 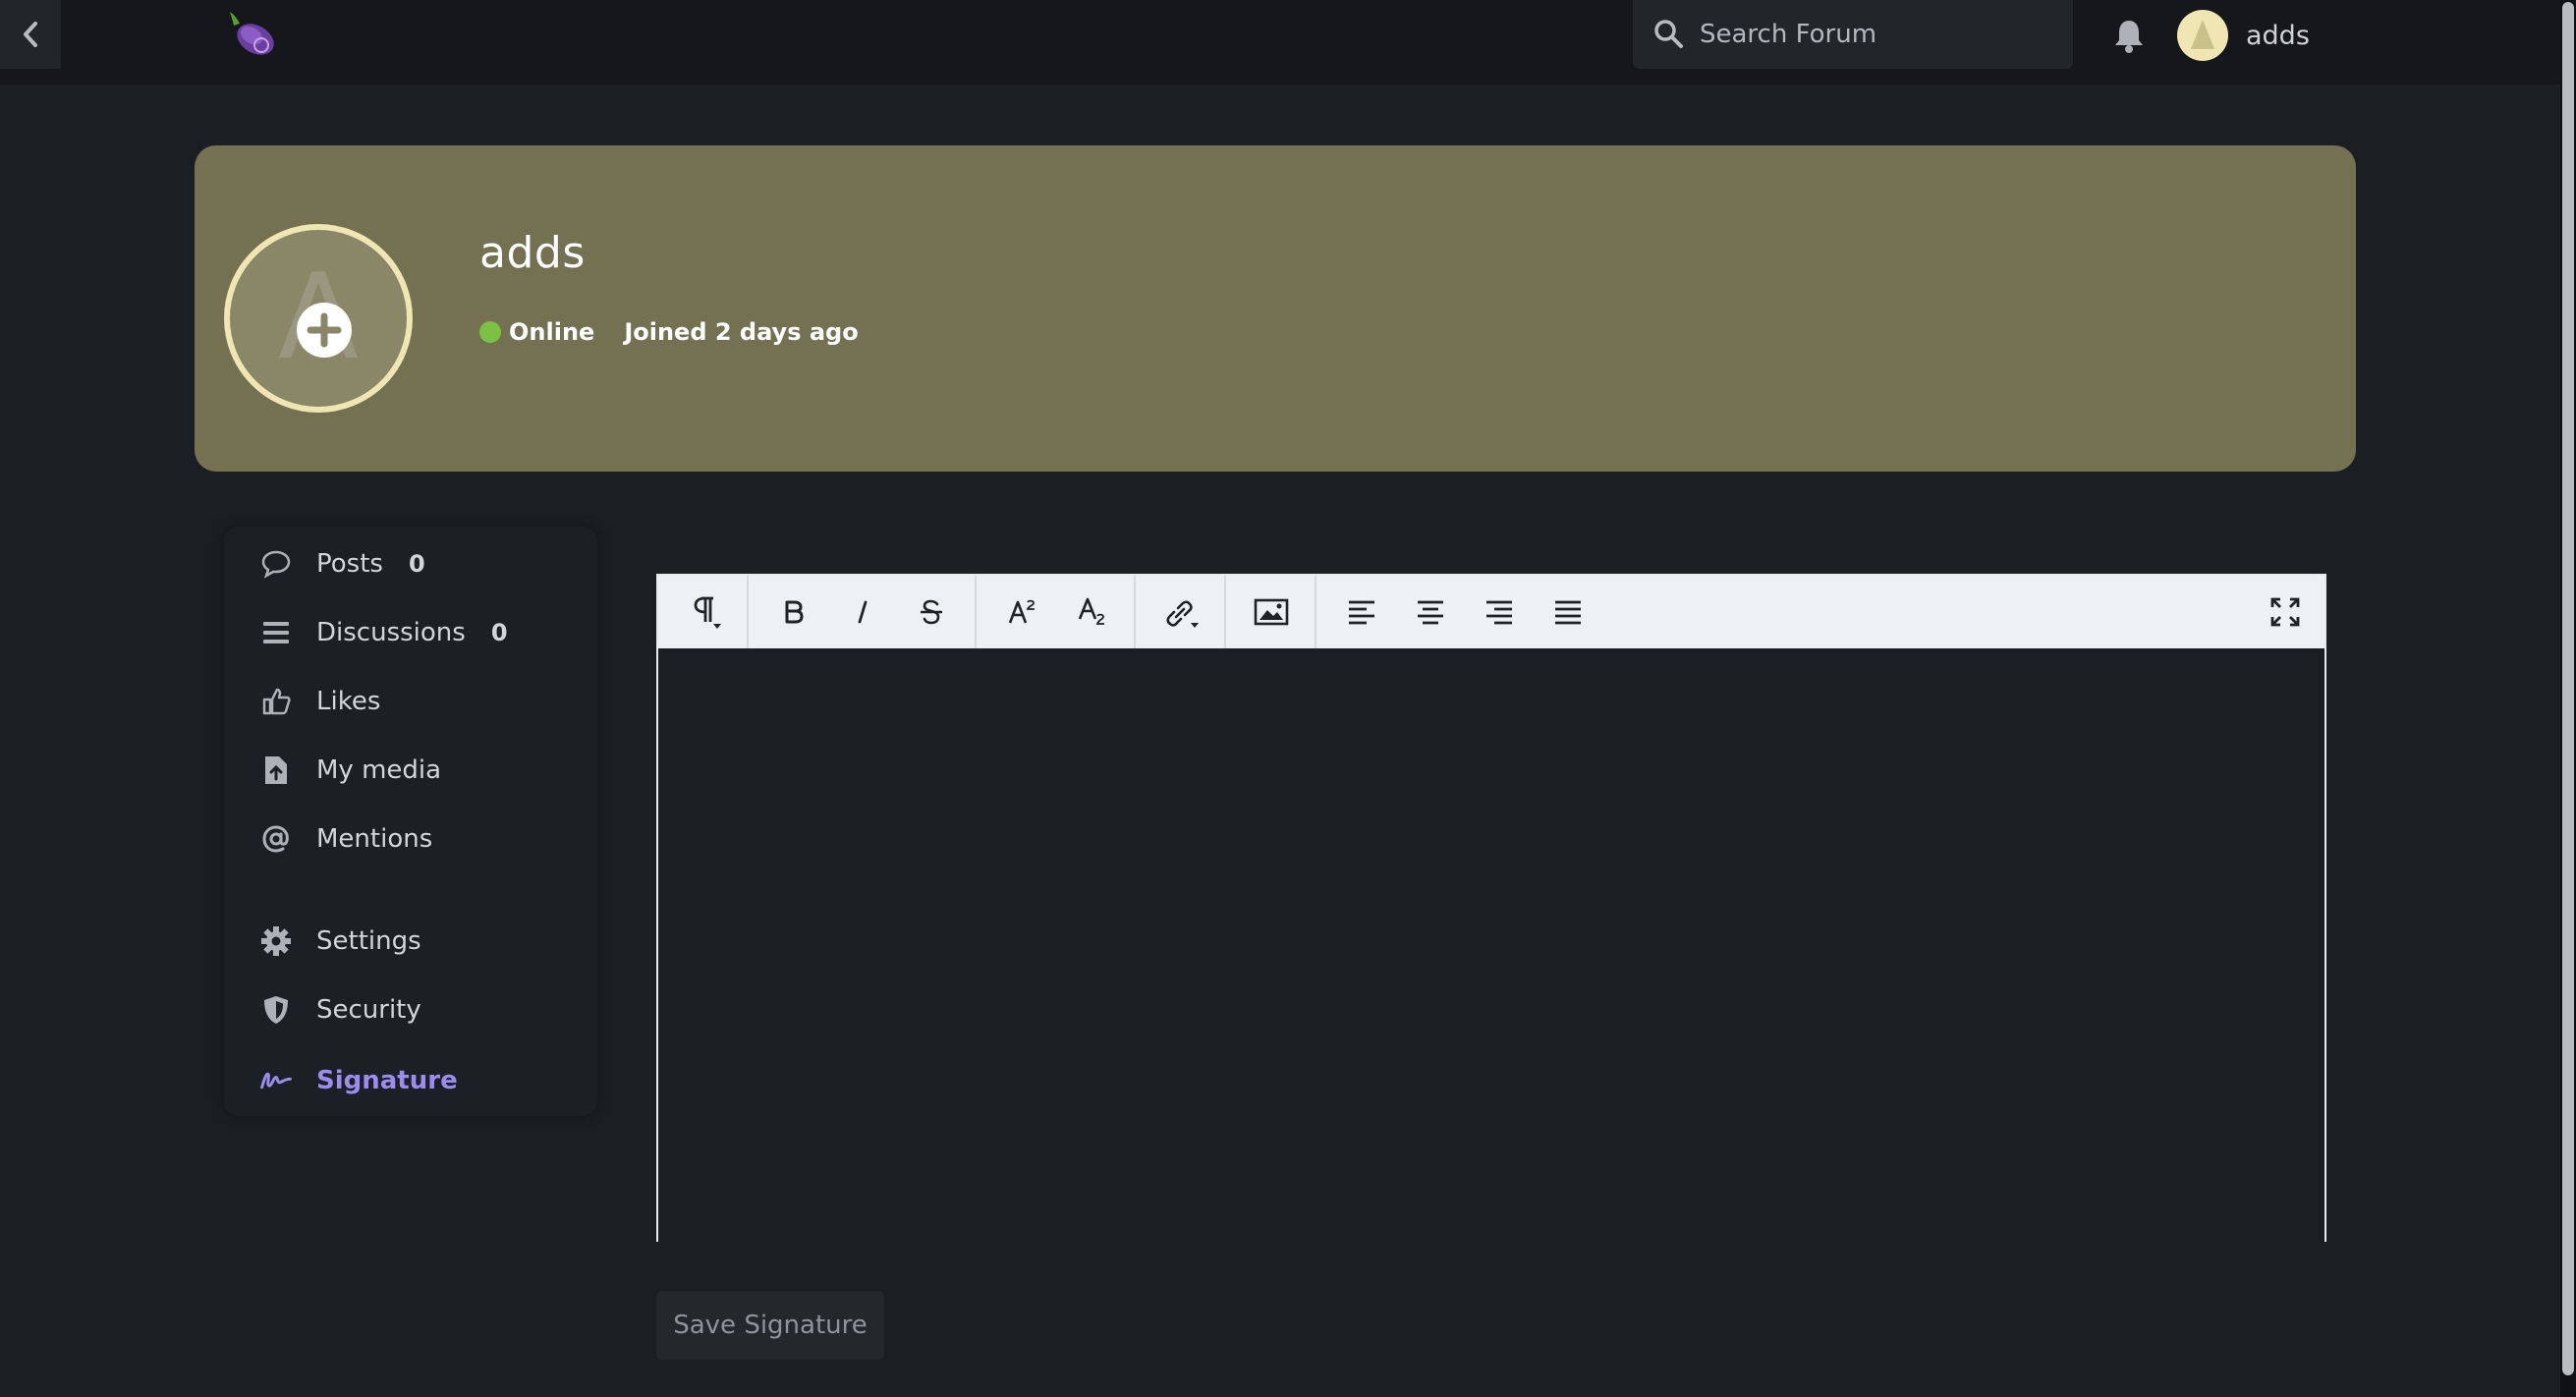 What do you see at coordinates (1280, 42) in the screenshot?
I see `top-header: adds` at bounding box center [1280, 42].